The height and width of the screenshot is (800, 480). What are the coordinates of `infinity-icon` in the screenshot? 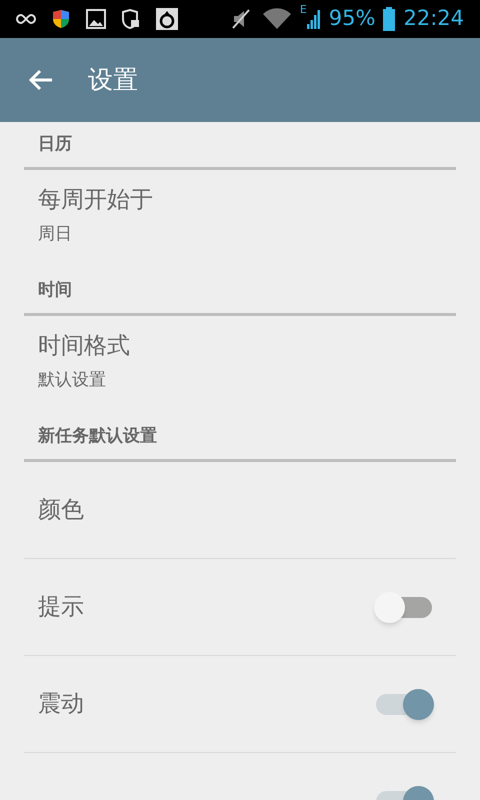 It's located at (26, 19).